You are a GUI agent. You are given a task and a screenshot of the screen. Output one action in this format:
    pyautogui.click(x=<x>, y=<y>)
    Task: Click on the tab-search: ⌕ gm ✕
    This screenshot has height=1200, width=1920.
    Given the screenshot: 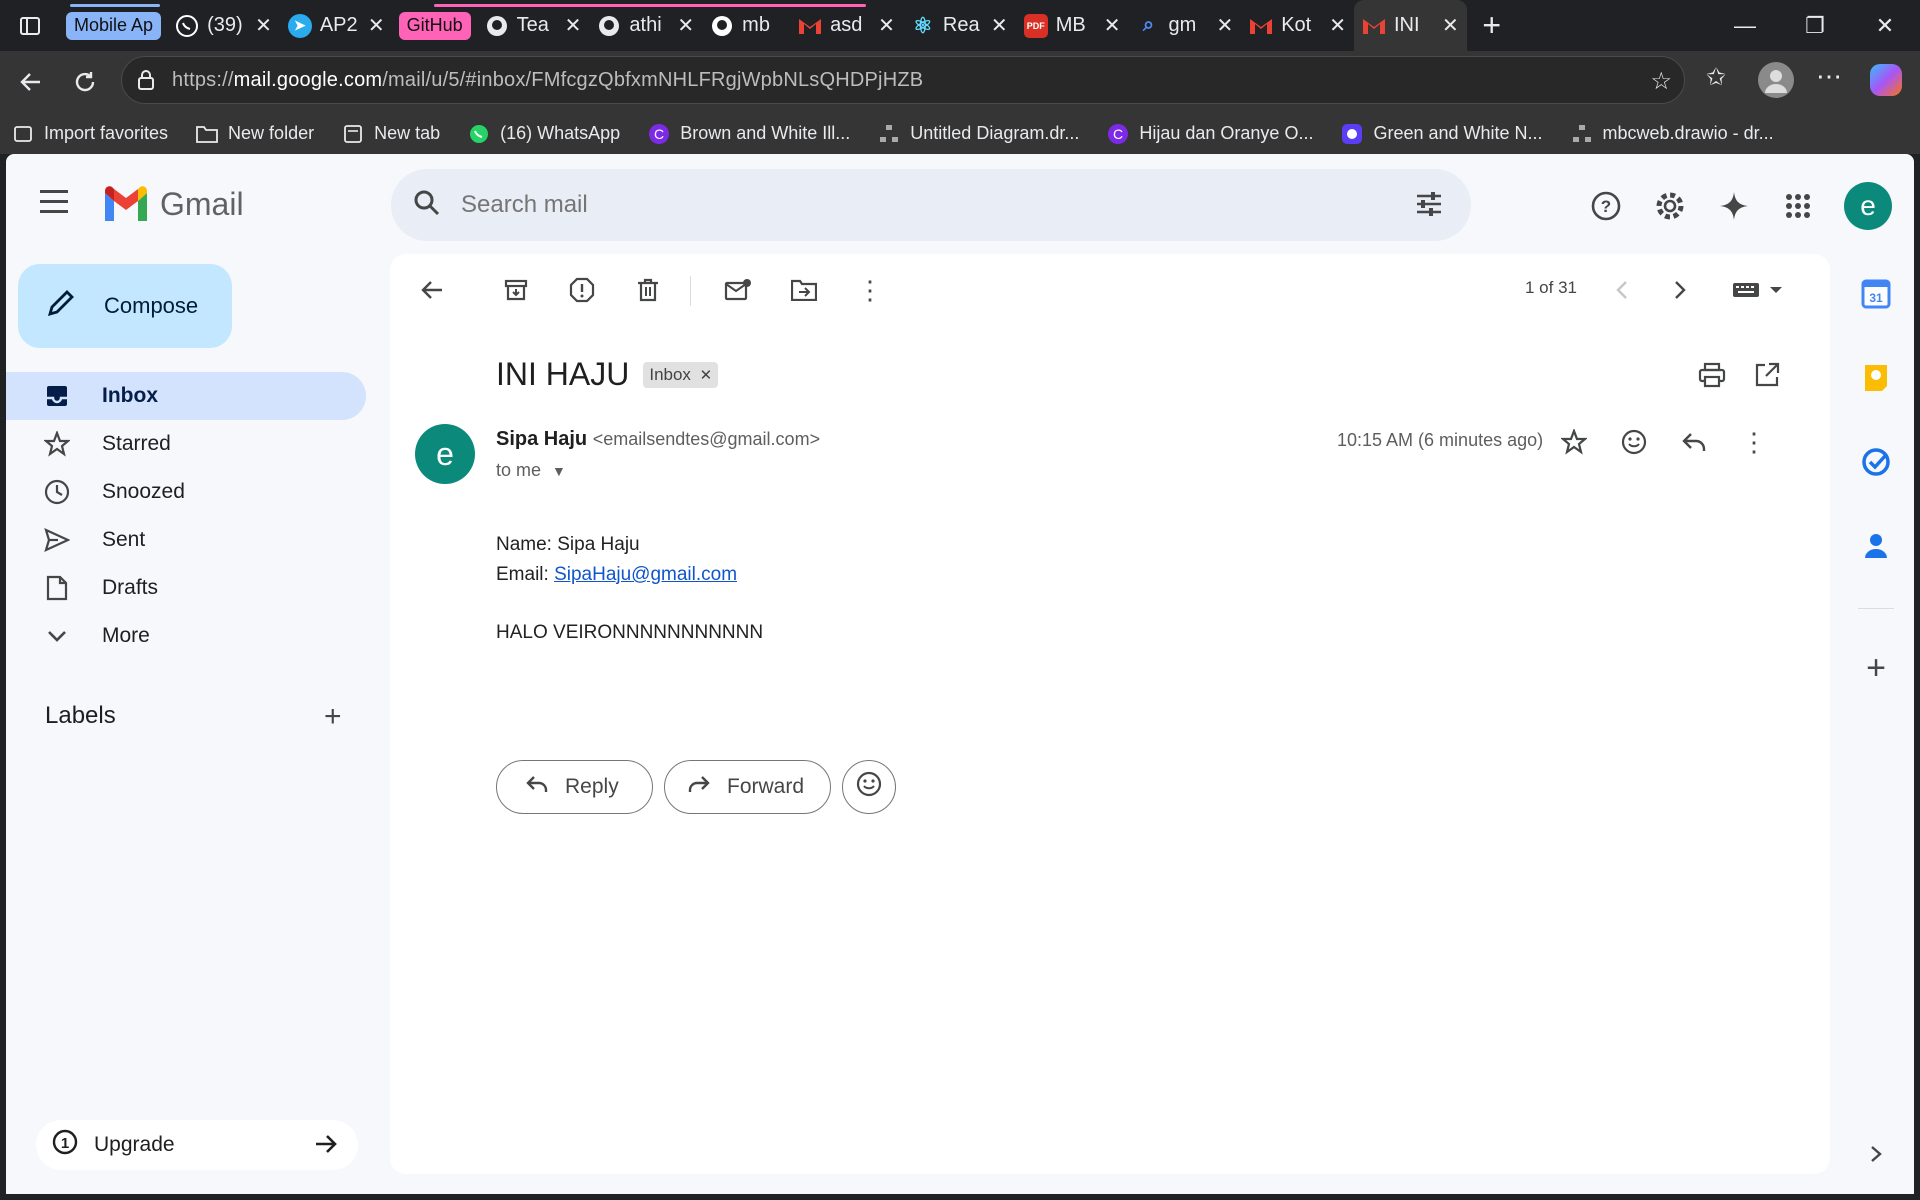 What is the action you would take?
    pyautogui.click(x=1184, y=25)
    